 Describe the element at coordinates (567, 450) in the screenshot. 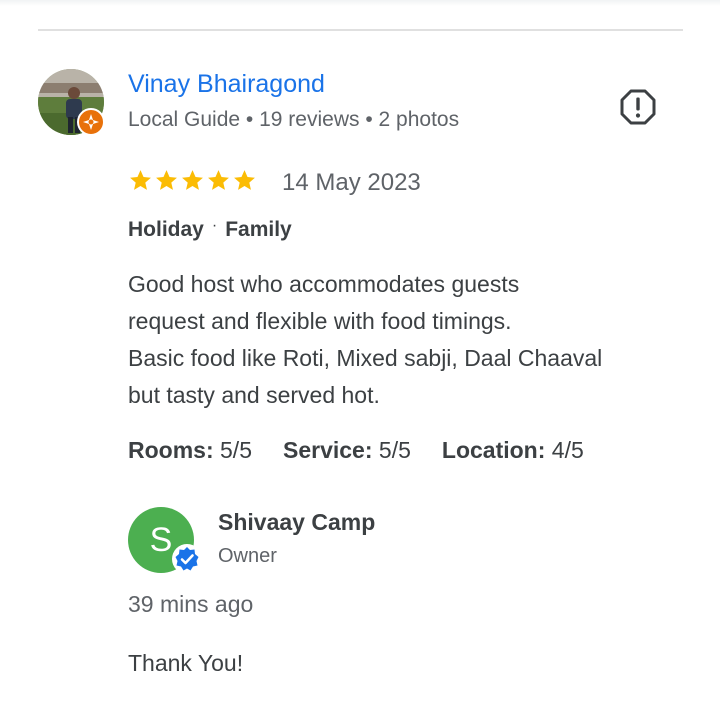

I see `sub-rating-value: 4/5` at that location.